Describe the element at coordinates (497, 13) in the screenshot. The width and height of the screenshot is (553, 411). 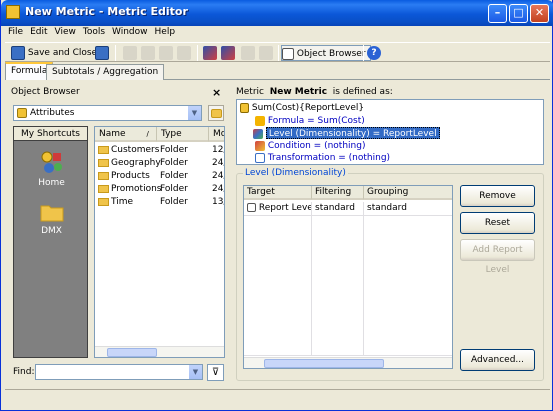
I see `minimize-button: –` at that location.